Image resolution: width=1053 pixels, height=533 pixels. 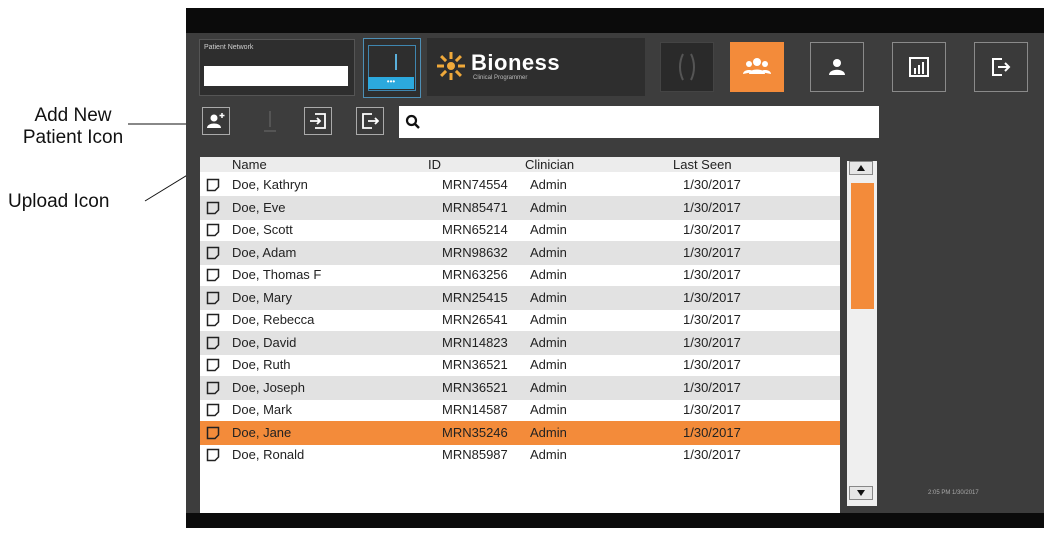 I want to click on import-icon, so click(x=318, y=121).